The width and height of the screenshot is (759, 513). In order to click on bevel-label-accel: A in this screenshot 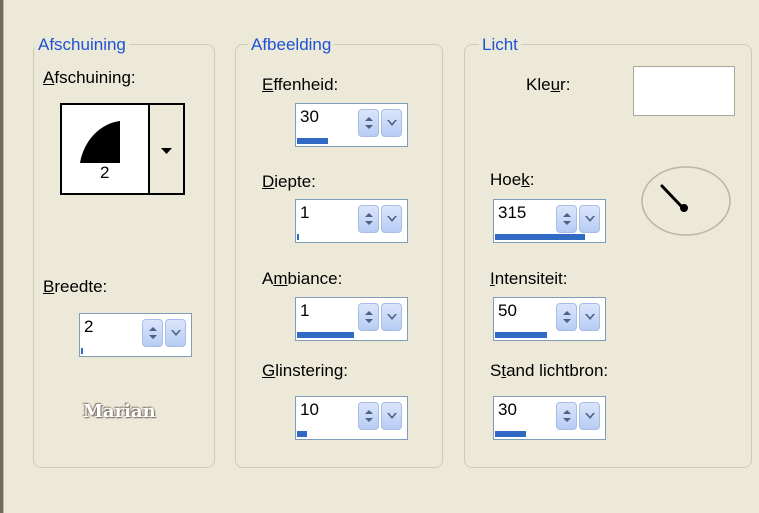, I will do `click(49, 77)`.